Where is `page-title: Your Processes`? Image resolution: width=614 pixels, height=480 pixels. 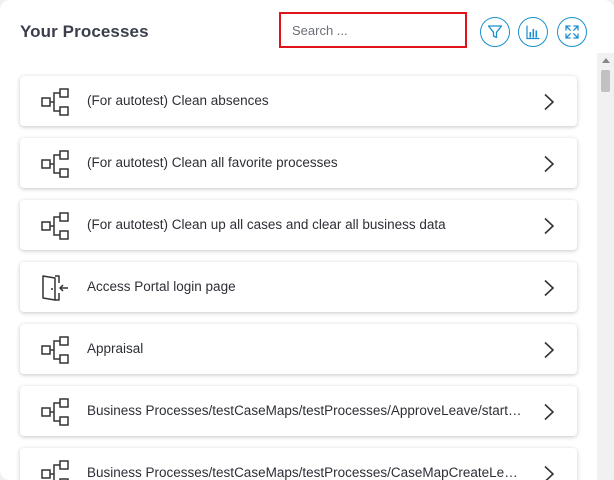 page-title: Your Processes is located at coordinates (84, 31).